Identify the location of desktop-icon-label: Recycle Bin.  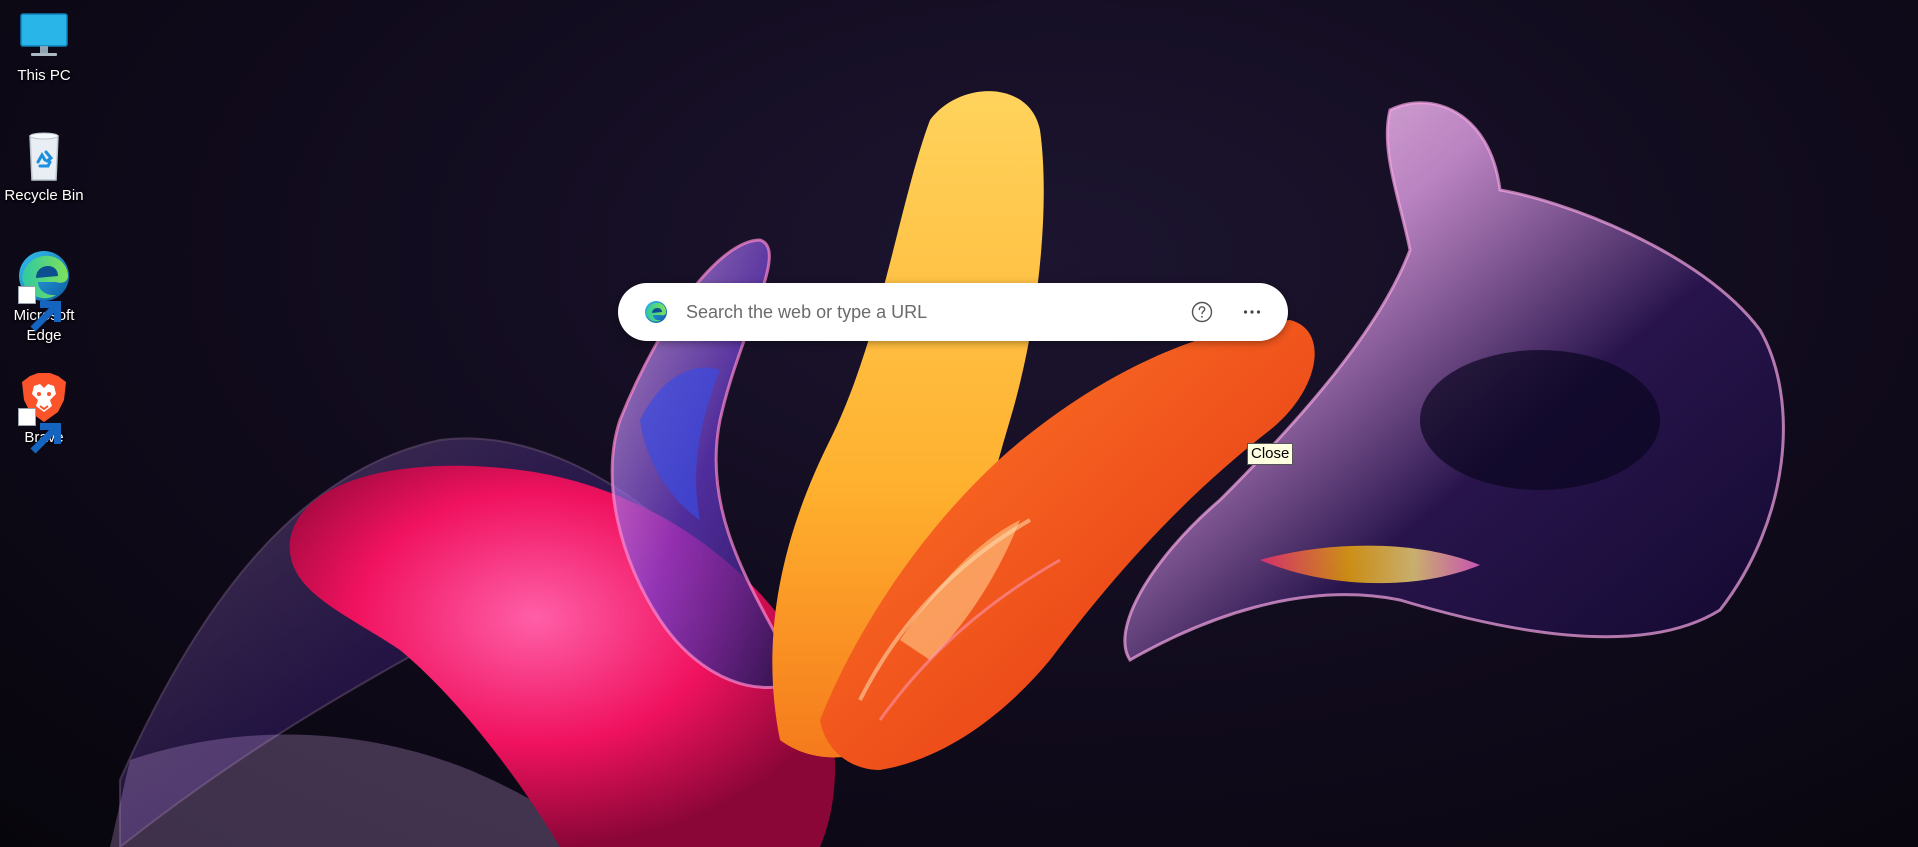
(44, 195).